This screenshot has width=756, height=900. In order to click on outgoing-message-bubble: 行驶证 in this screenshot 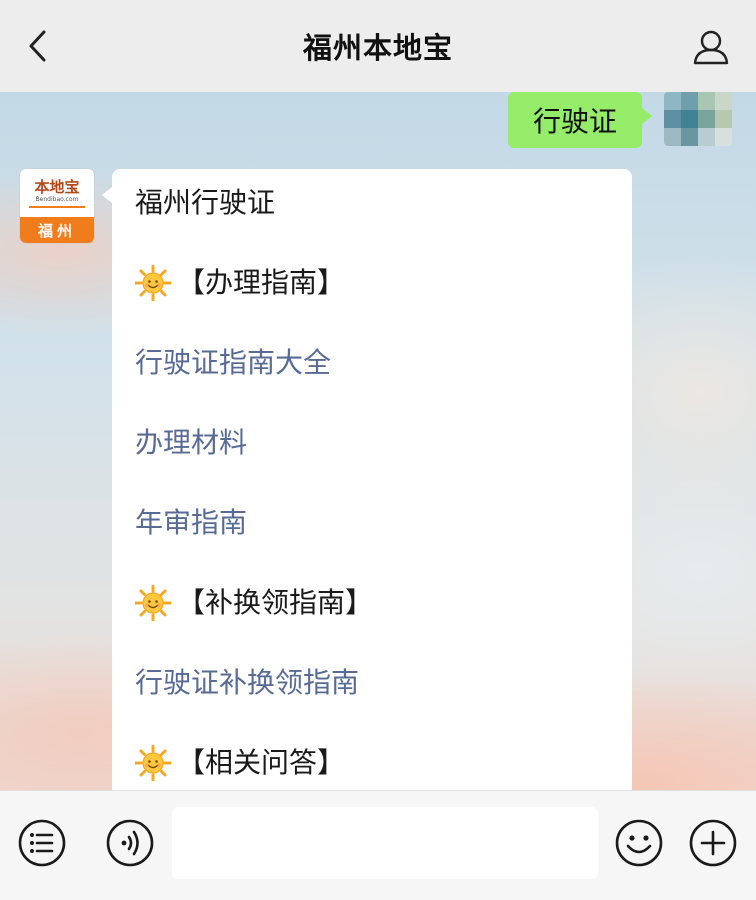, I will do `click(580, 120)`.